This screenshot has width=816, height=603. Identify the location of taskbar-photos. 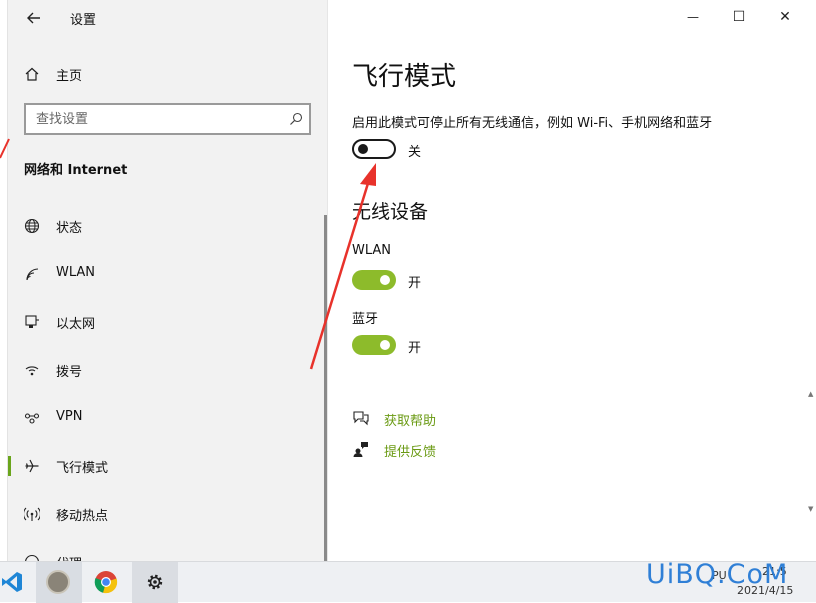
(59, 582).